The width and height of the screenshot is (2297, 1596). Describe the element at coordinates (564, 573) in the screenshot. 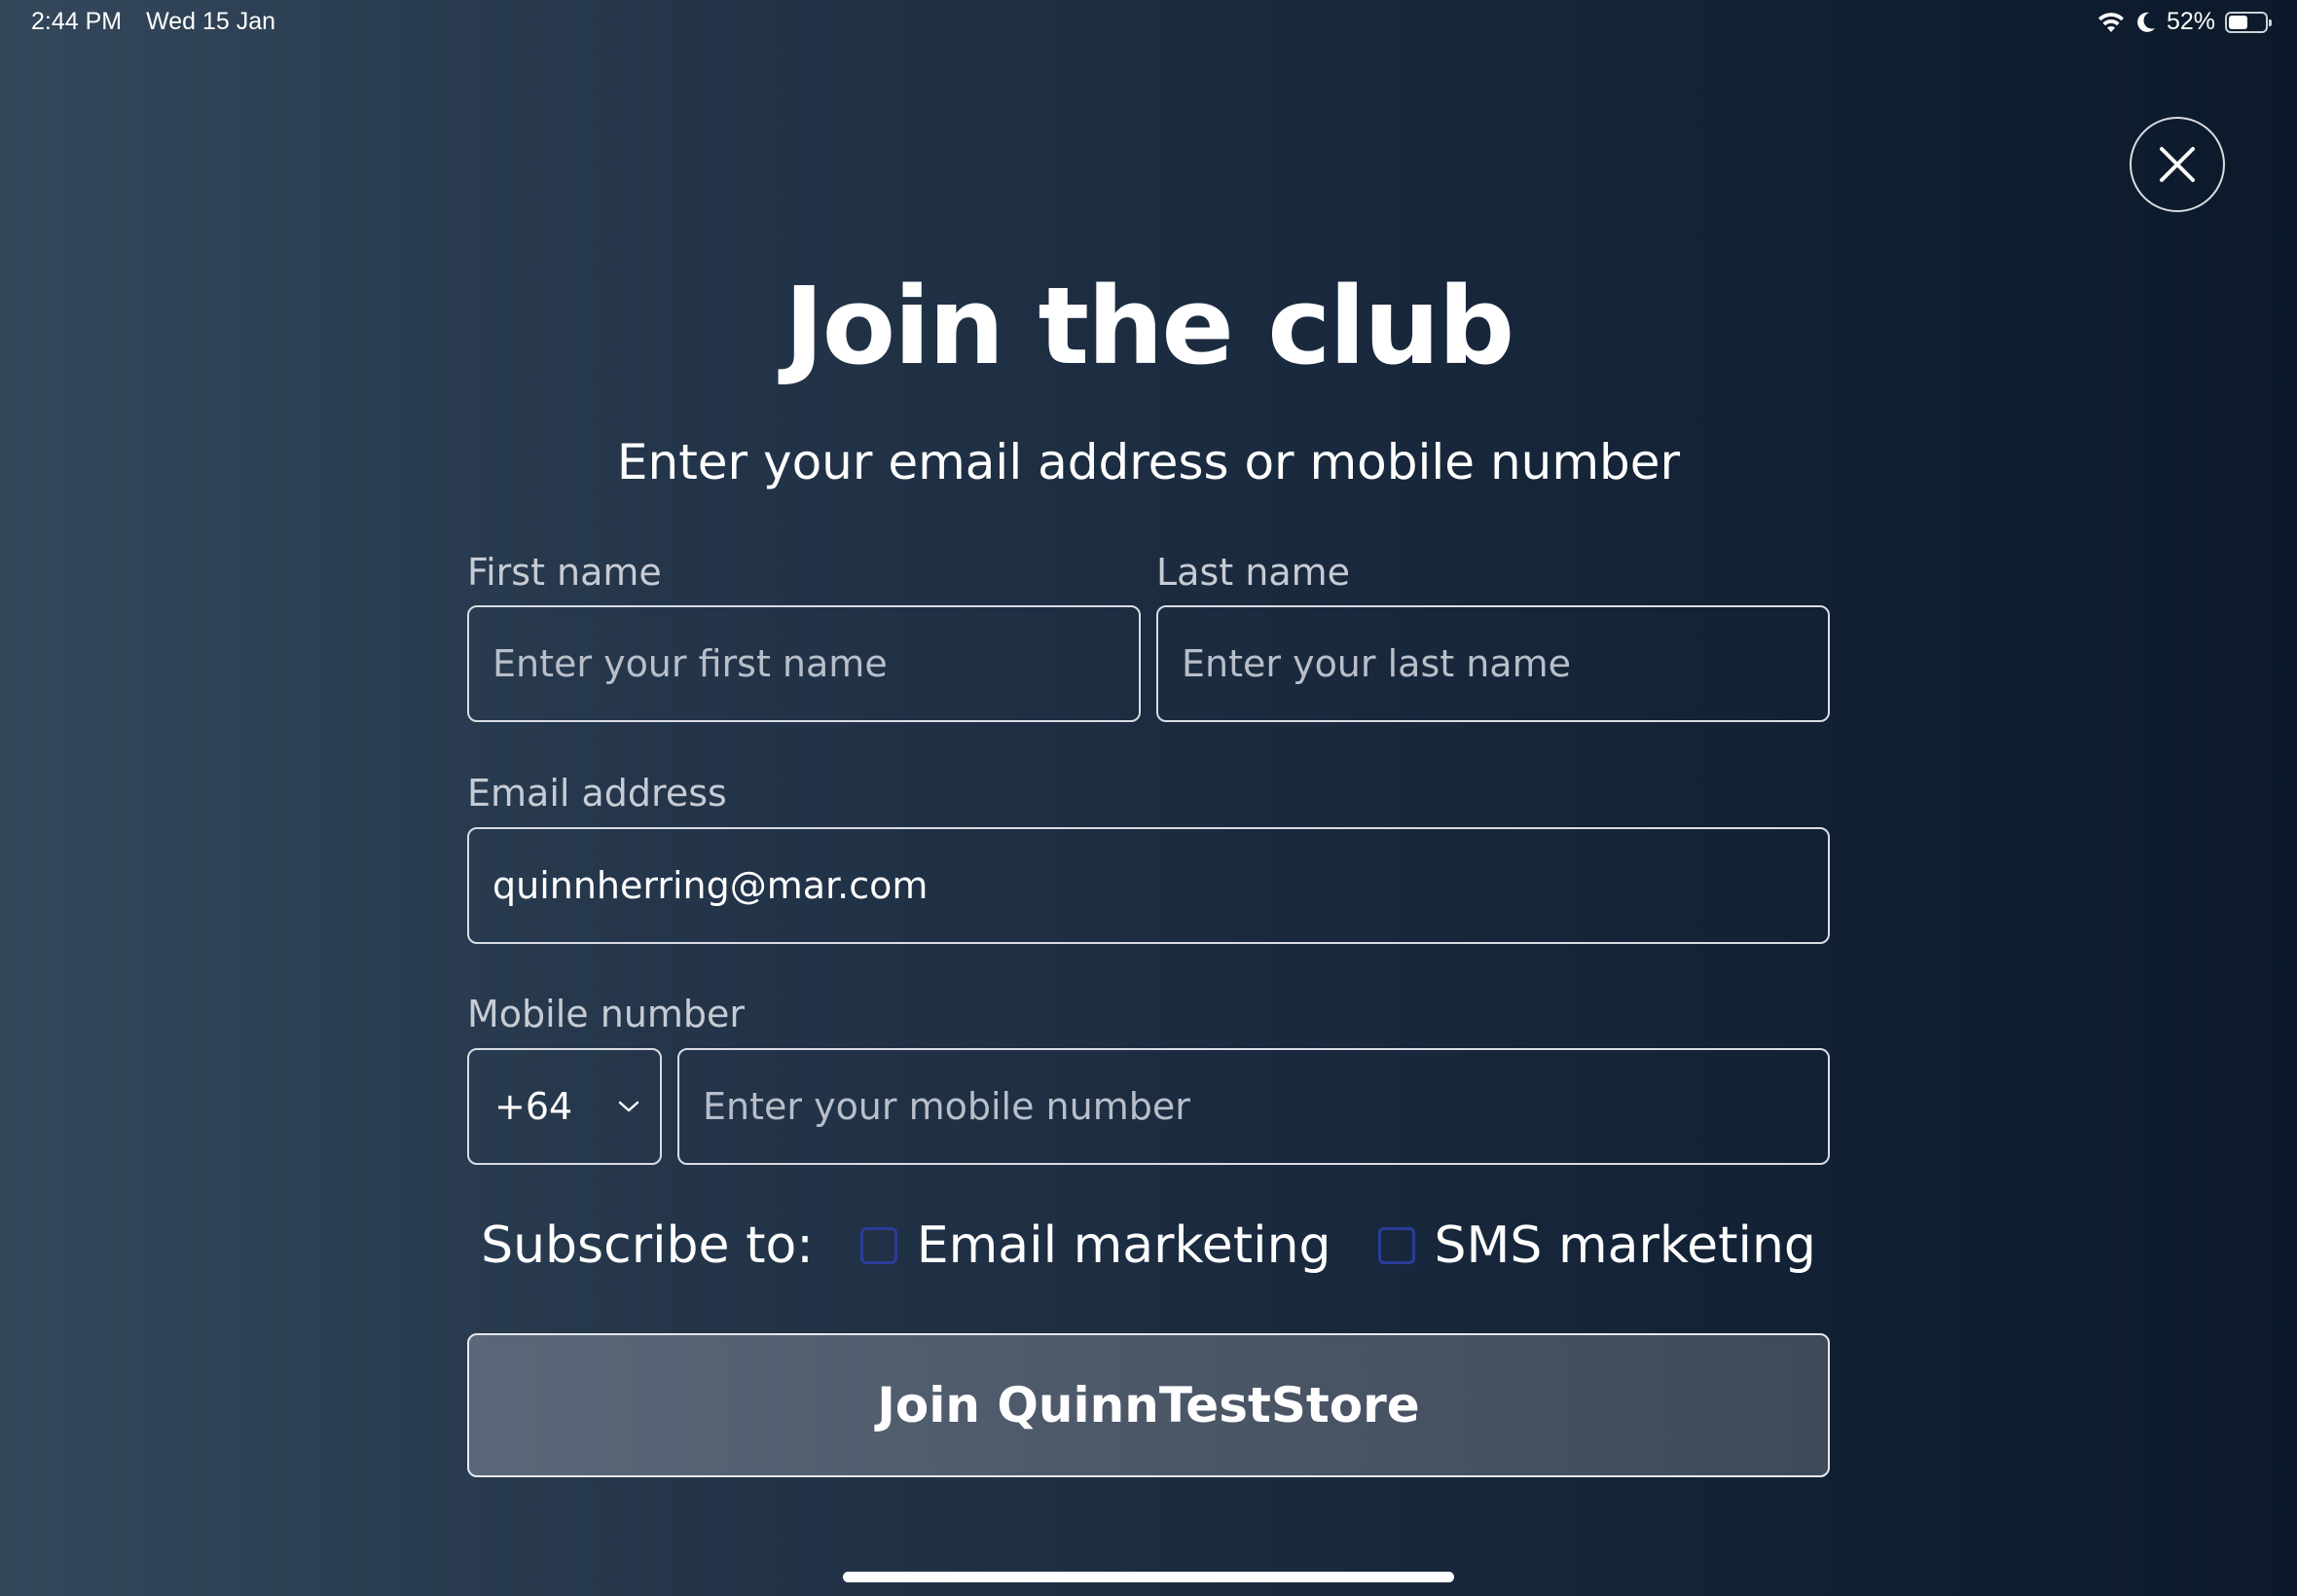

I see `first-name-label: First name` at that location.